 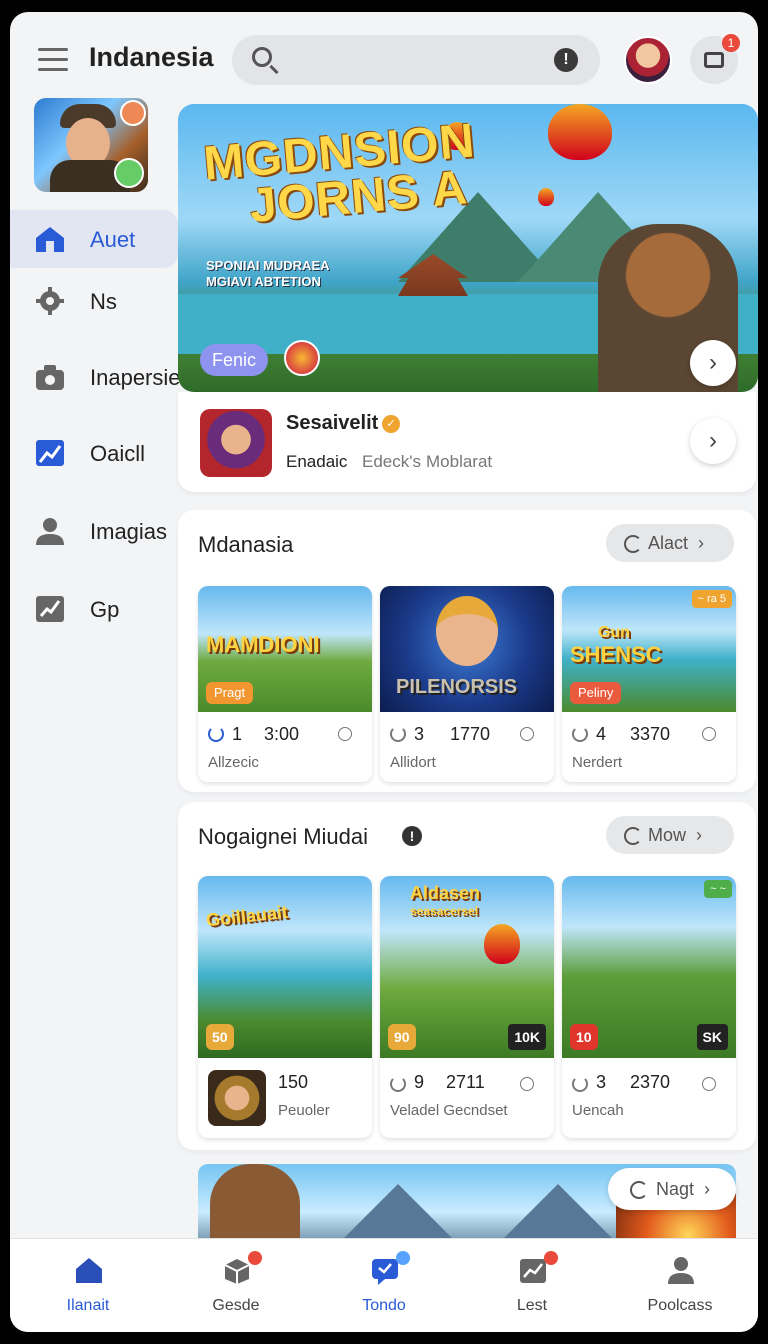 I want to click on sidebar-item-label: Auet, so click(x=113, y=239).